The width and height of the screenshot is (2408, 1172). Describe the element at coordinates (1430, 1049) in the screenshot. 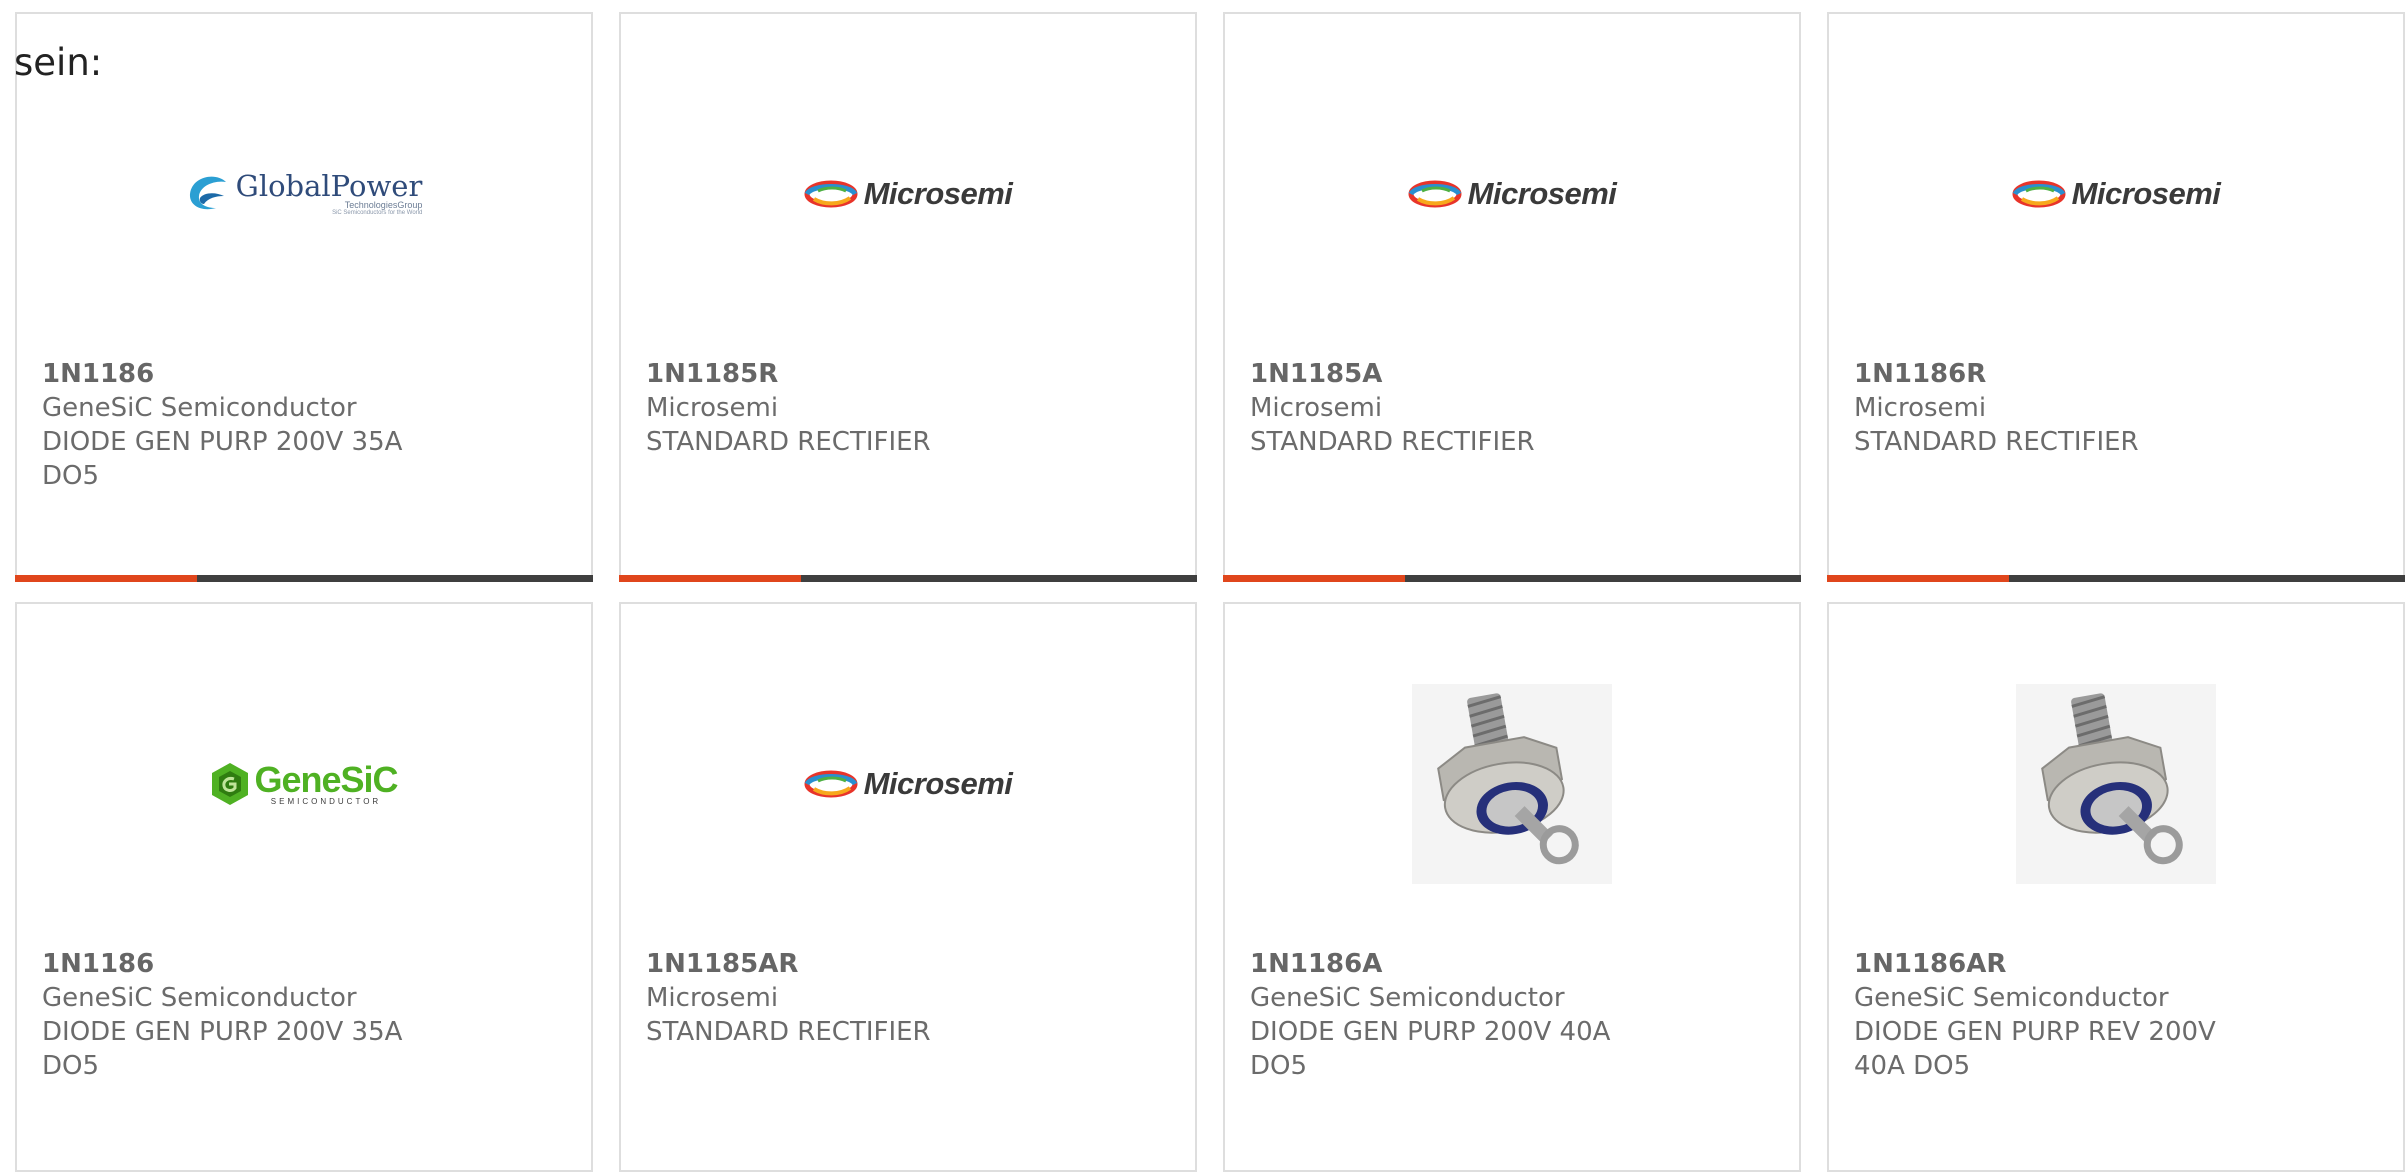

I see `description: DIODE GEN PURP 200V 40A DO5` at that location.